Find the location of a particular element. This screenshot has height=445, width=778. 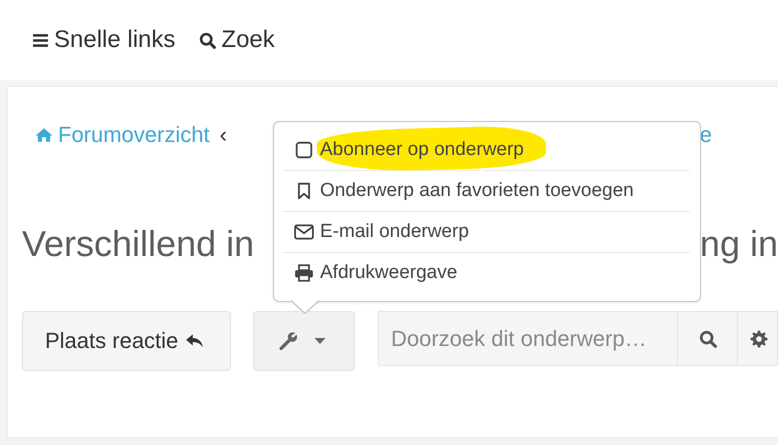

search-button is located at coordinates (708, 338).